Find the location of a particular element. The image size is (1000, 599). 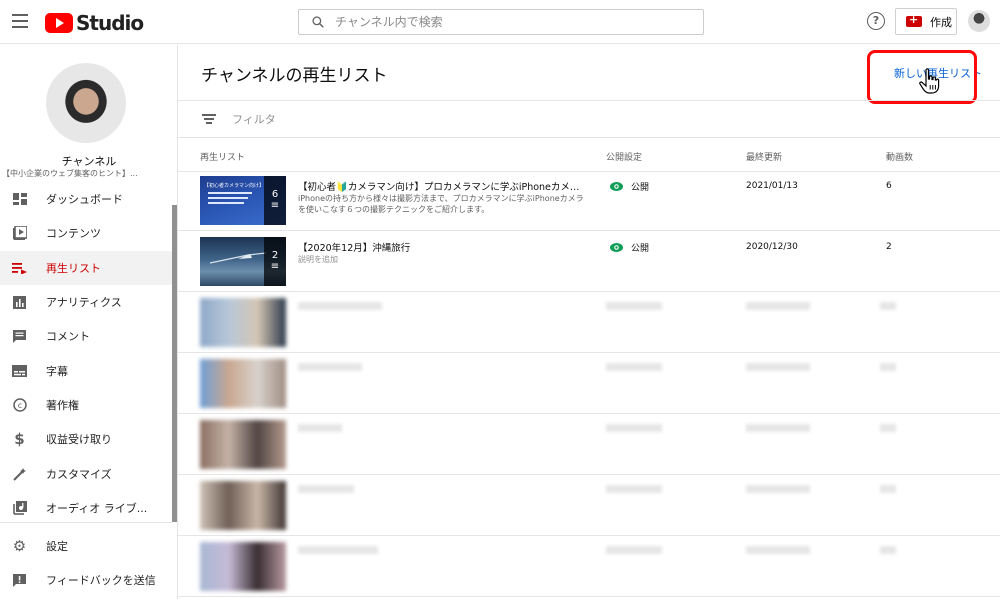

sidebar-item-feedback: フィードバックを送信 is located at coordinates (86, 580).